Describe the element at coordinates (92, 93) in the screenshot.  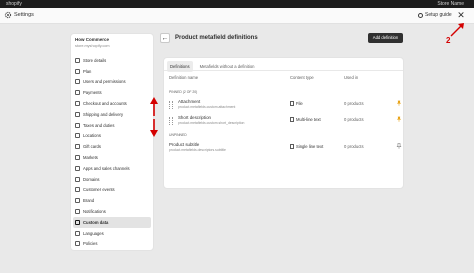
I see `sidebar-item-label: Payments` at that location.